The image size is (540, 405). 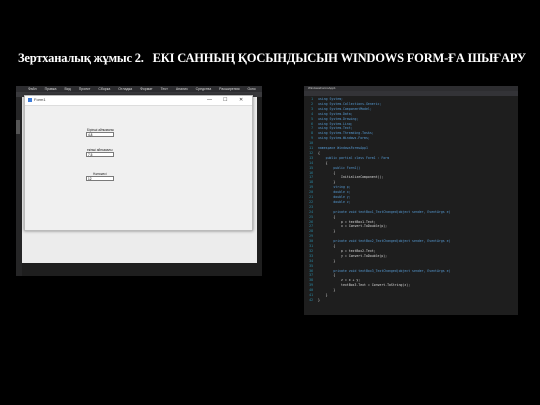 What do you see at coordinates (414, 124) in the screenshot?
I see `code-line: 6 using System.Linq;` at bounding box center [414, 124].